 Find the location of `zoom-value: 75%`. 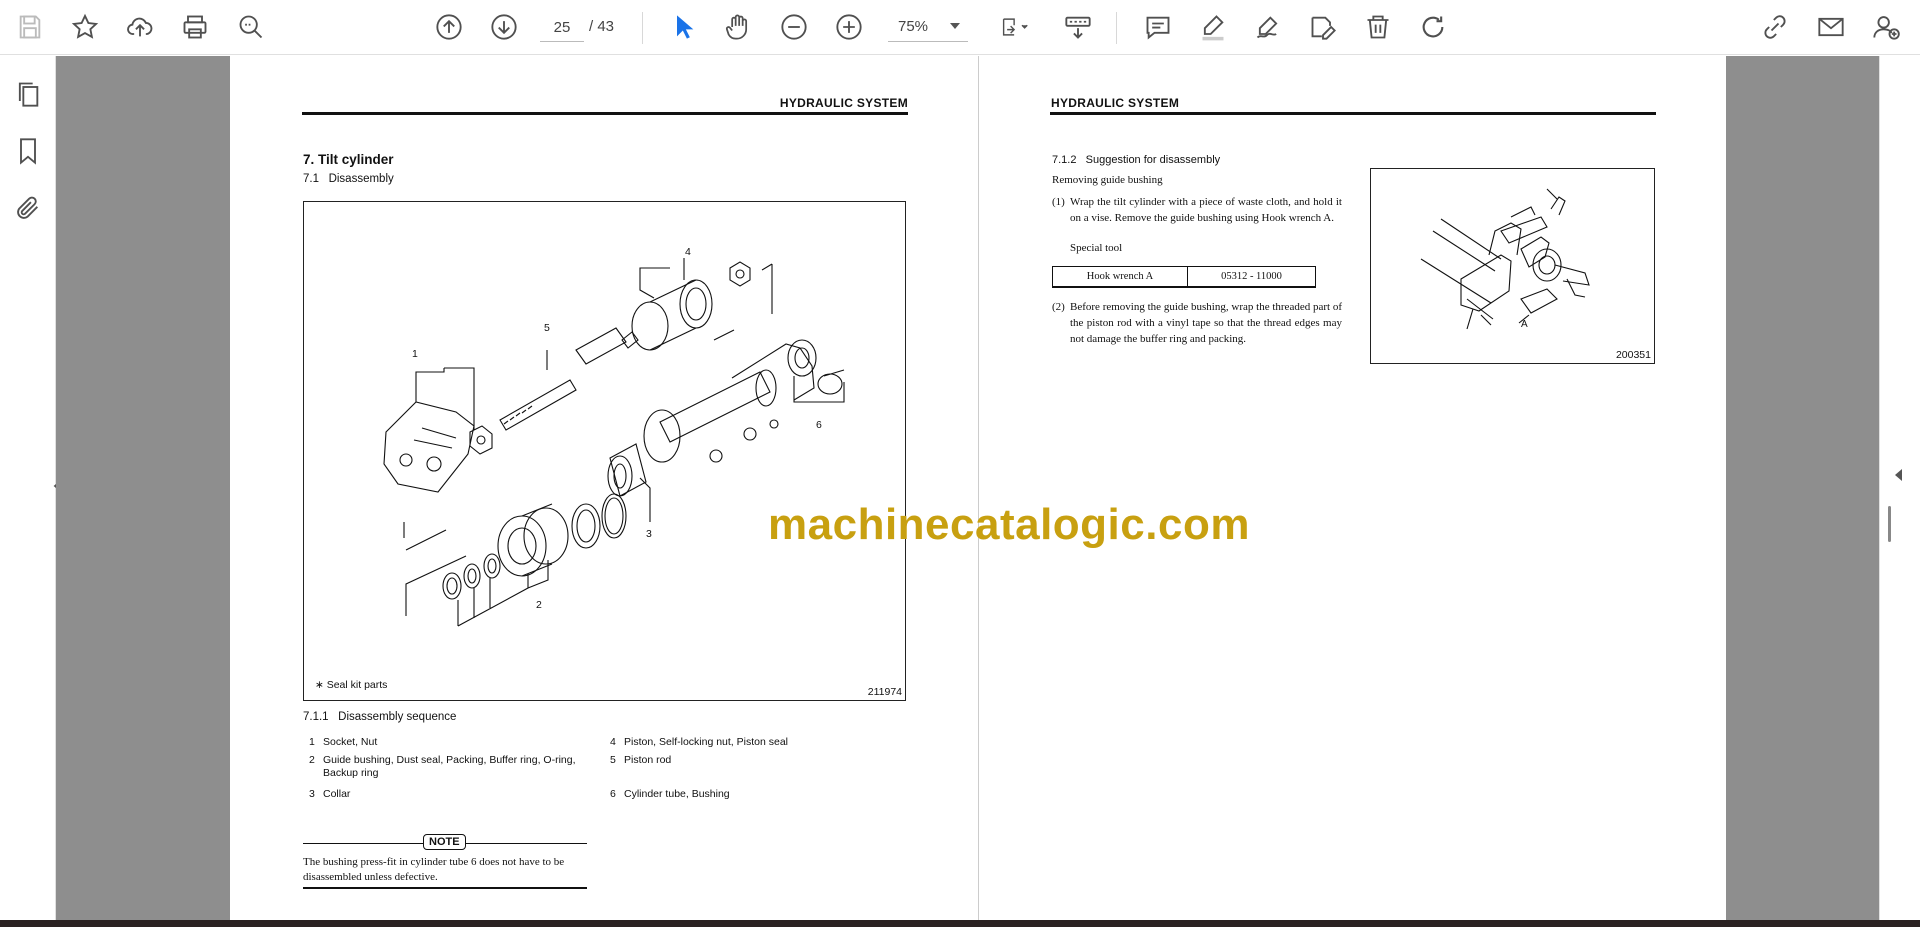

zoom-value: 75% is located at coordinates (913, 26).